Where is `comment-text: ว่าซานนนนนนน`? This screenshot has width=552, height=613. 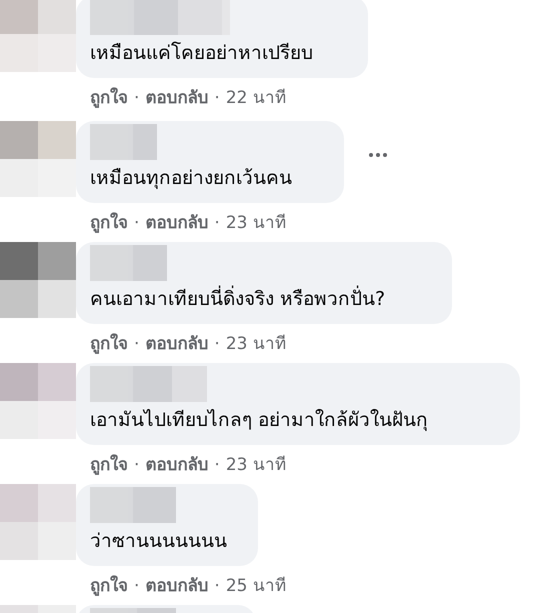
comment-text: ว่าซานนนนนนน is located at coordinates (159, 541).